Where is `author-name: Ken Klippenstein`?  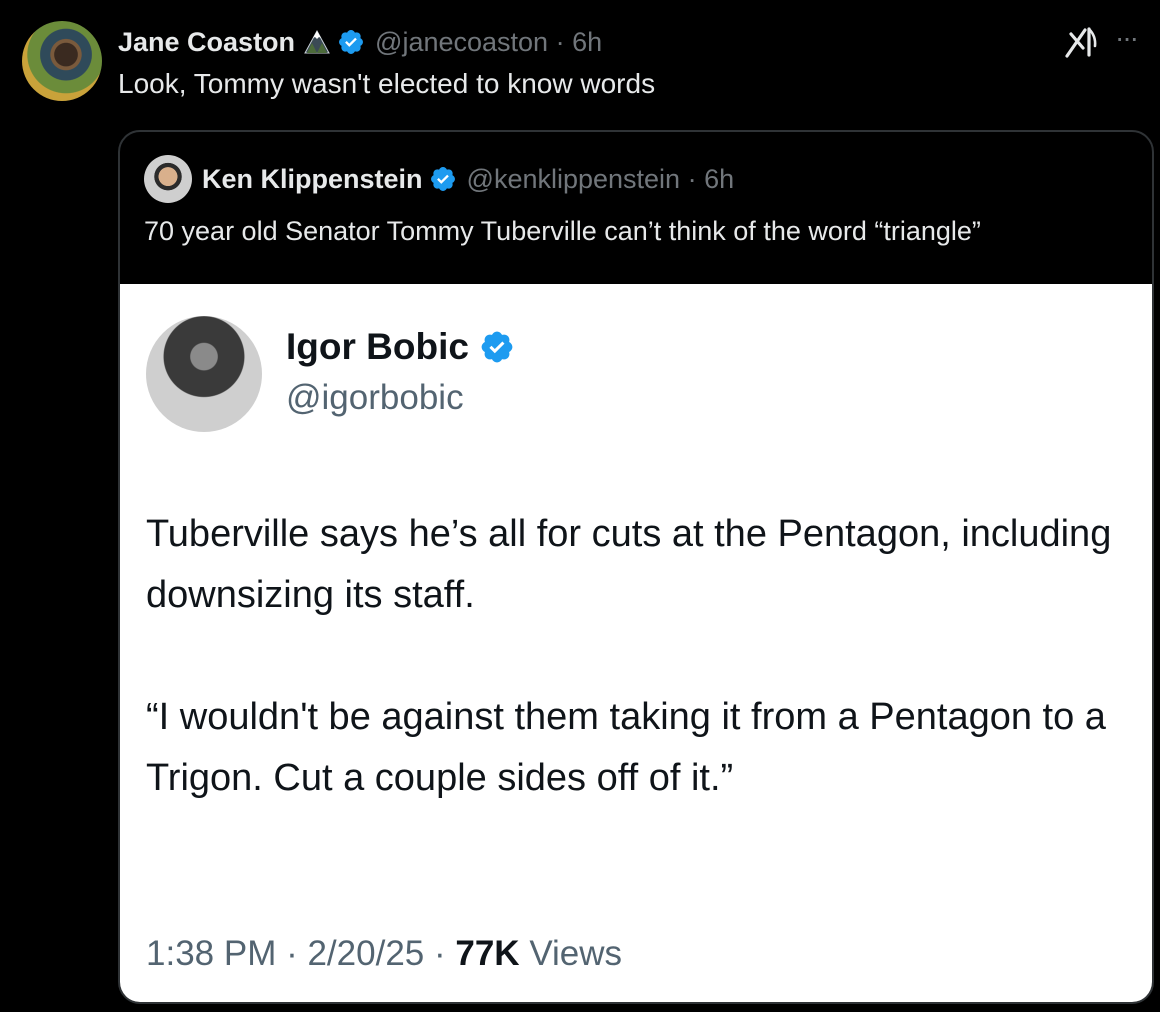 author-name: Ken Klippenstein is located at coordinates (312, 179).